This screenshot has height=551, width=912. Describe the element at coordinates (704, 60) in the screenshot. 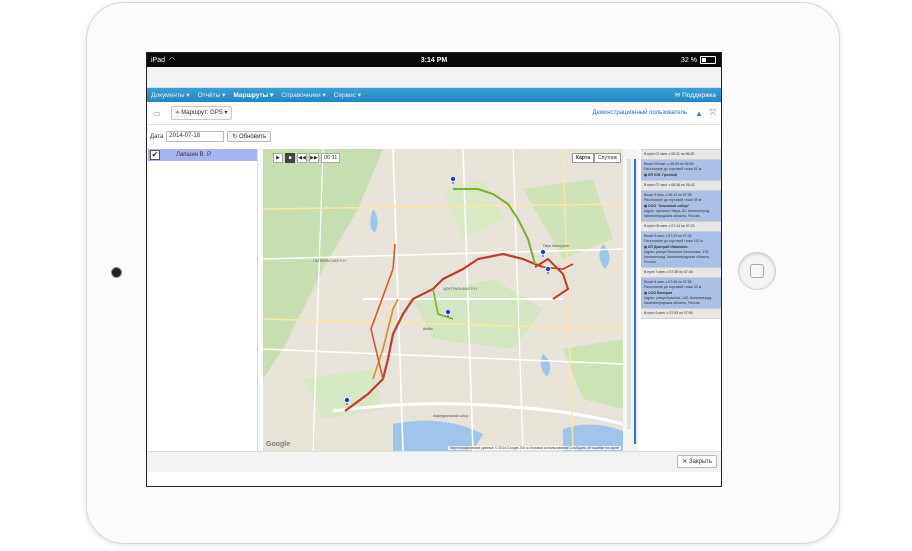

I see `battery-fill` at that location.